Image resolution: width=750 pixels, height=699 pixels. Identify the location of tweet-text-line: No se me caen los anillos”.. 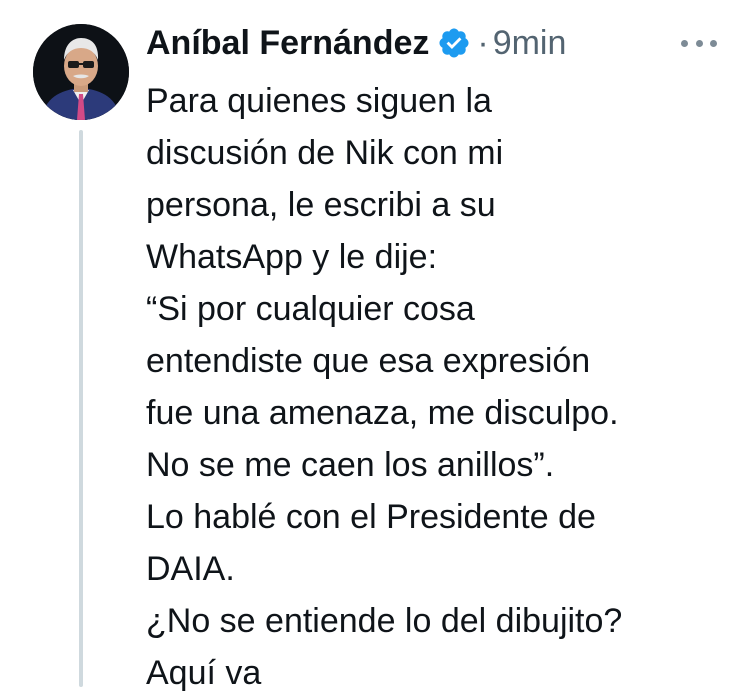
(350, 465).